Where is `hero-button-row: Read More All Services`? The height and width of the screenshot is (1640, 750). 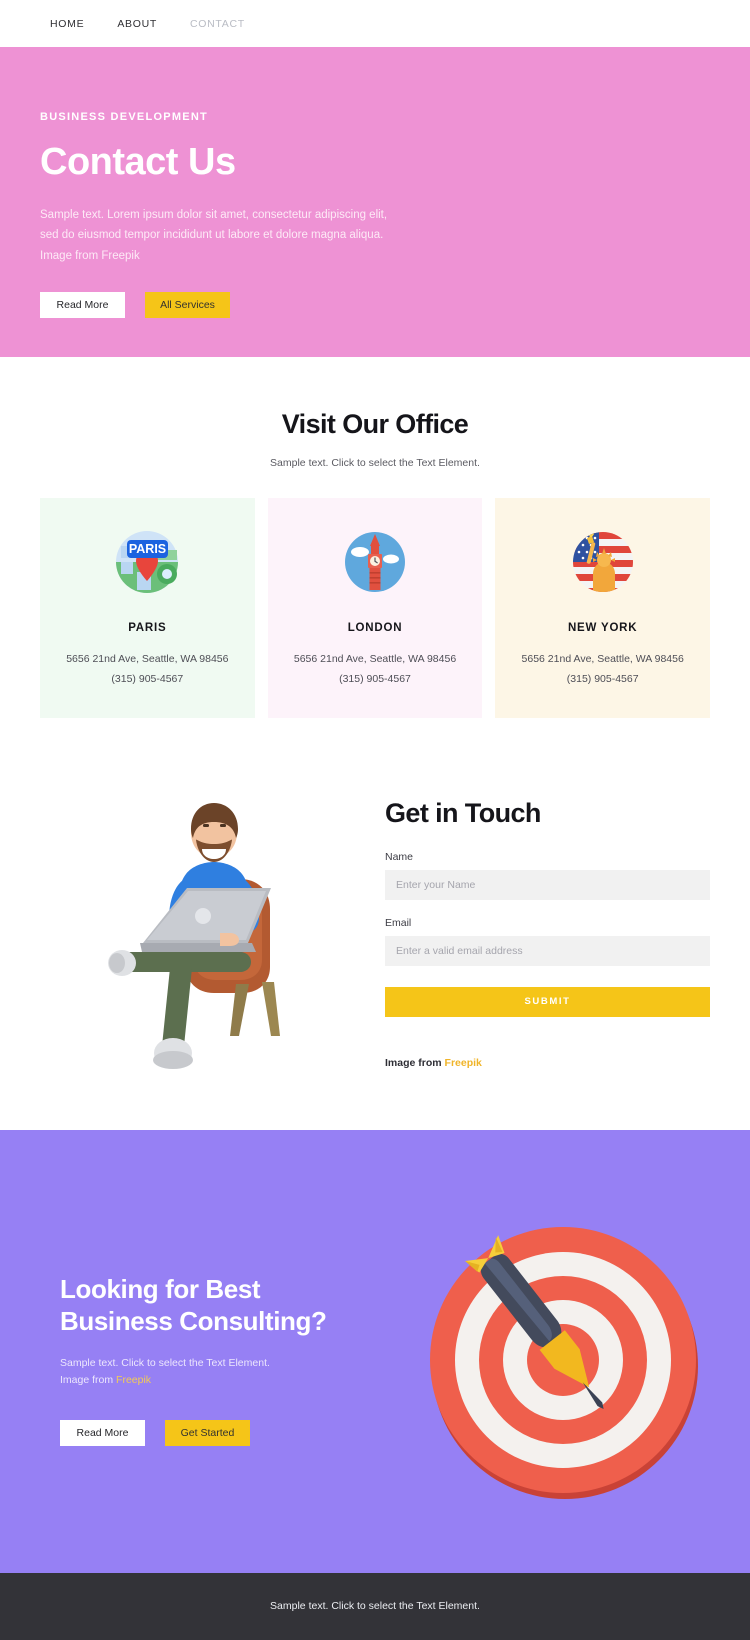
hero-button-row: Read More All Services is located at coordinates (370, 305).